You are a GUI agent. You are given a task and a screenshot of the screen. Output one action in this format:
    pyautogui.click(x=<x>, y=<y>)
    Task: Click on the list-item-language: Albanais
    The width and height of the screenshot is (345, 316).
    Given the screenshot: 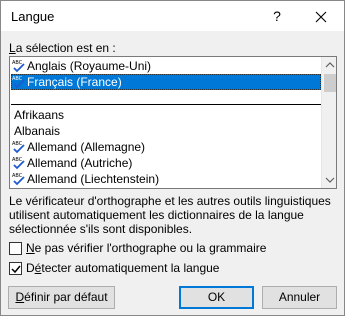 What is the action you would take?
    pyautogui.click(x=166, y=131)
    